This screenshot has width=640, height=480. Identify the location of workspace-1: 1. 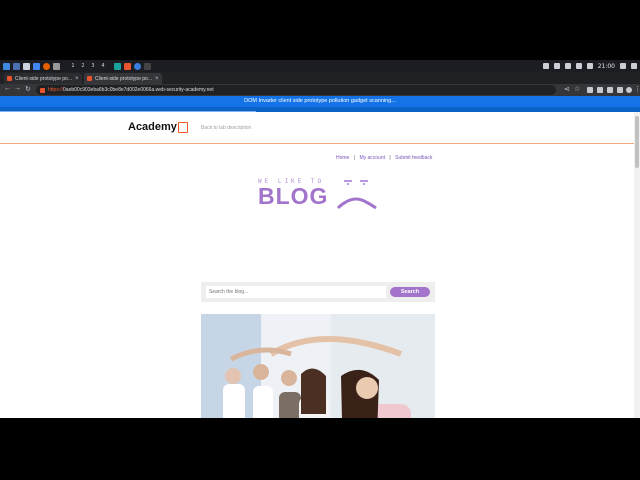
(73, 66).